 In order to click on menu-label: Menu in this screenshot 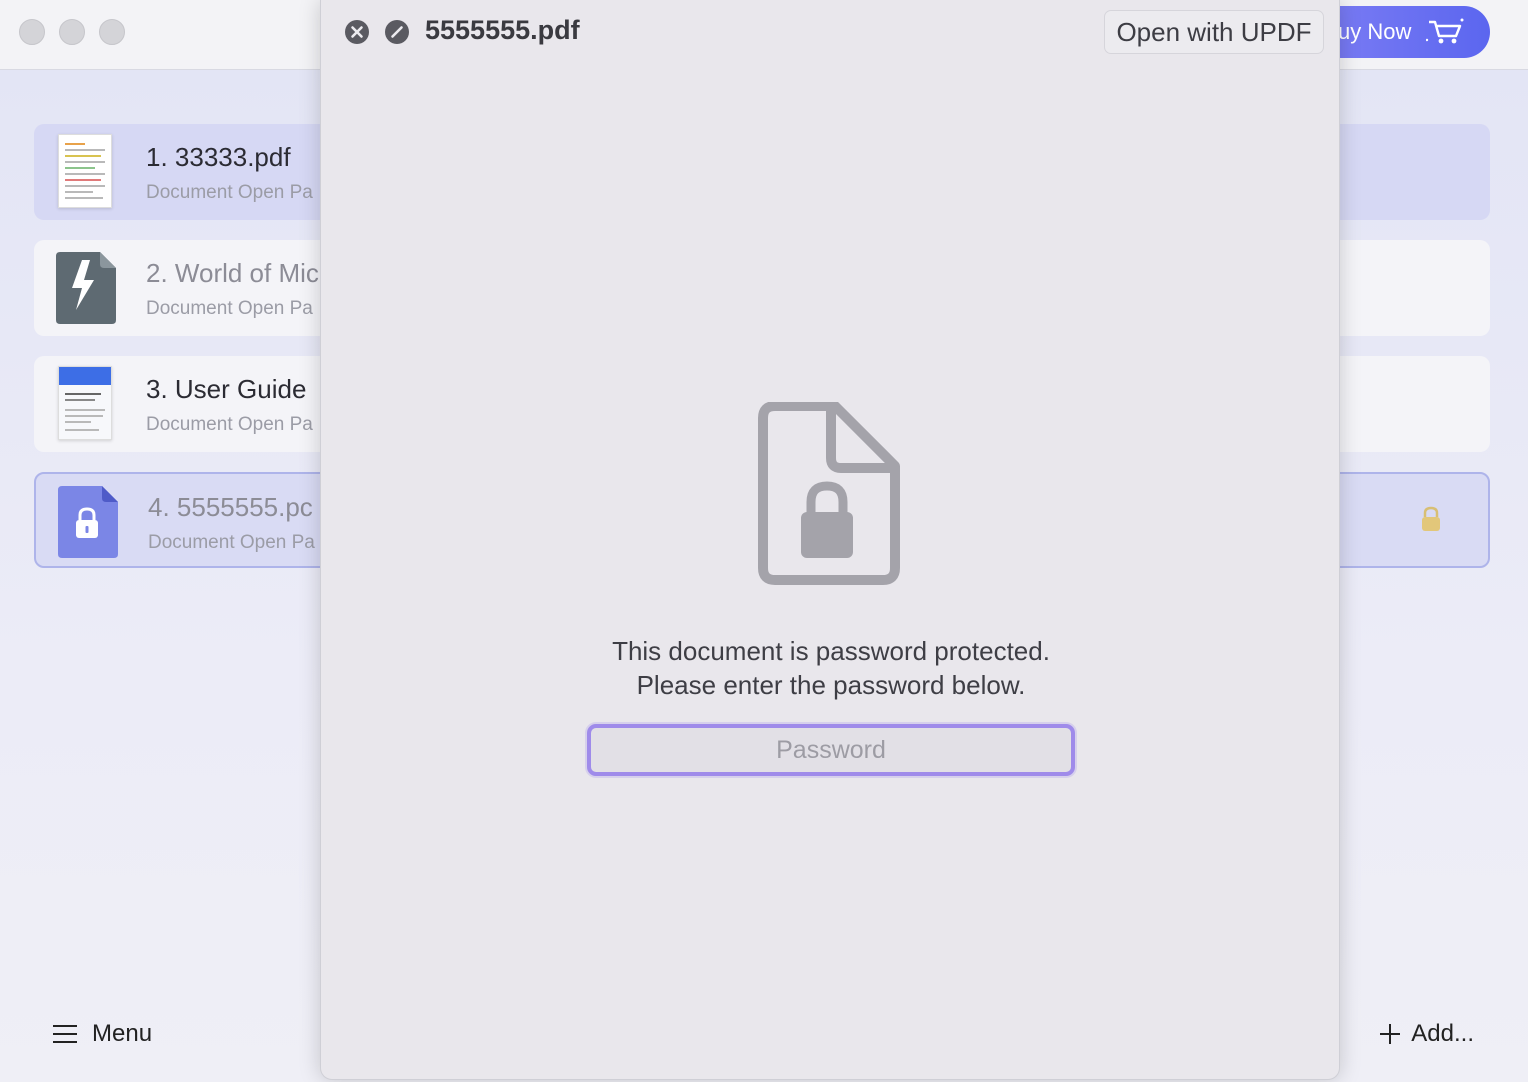, I will do `click(122, 1033)`.